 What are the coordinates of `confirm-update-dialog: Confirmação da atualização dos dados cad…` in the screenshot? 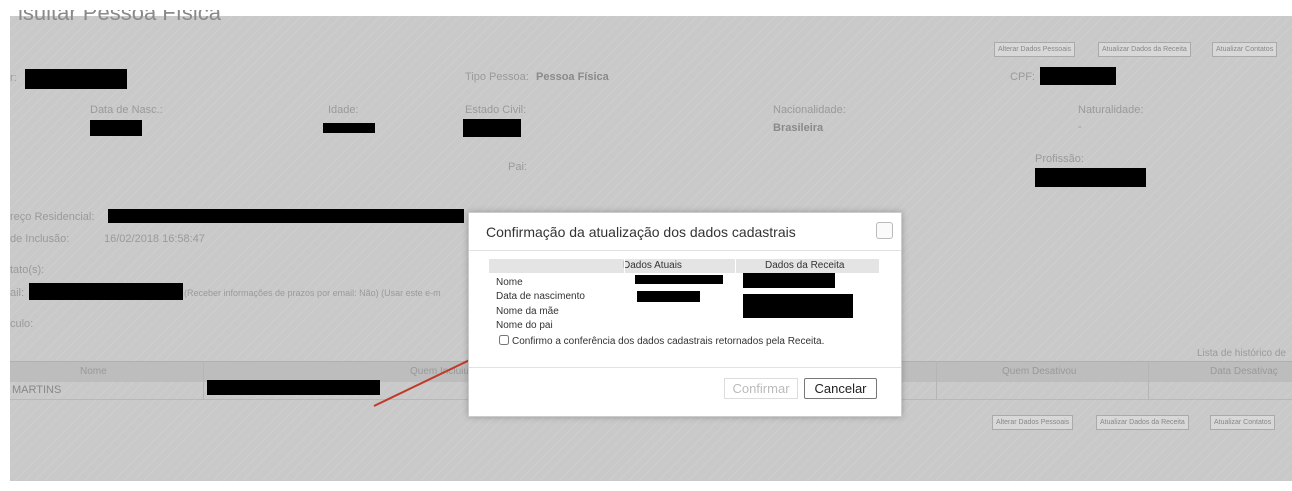 It's located at (685, 314).